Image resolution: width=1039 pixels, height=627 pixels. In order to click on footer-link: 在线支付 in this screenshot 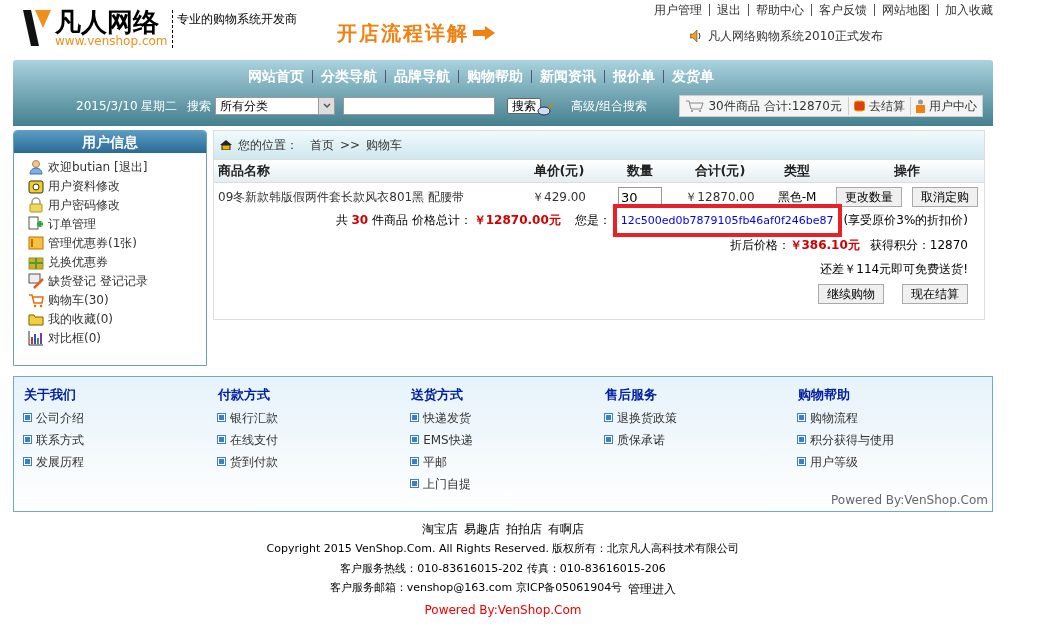, I will do `click(314, 439)`.